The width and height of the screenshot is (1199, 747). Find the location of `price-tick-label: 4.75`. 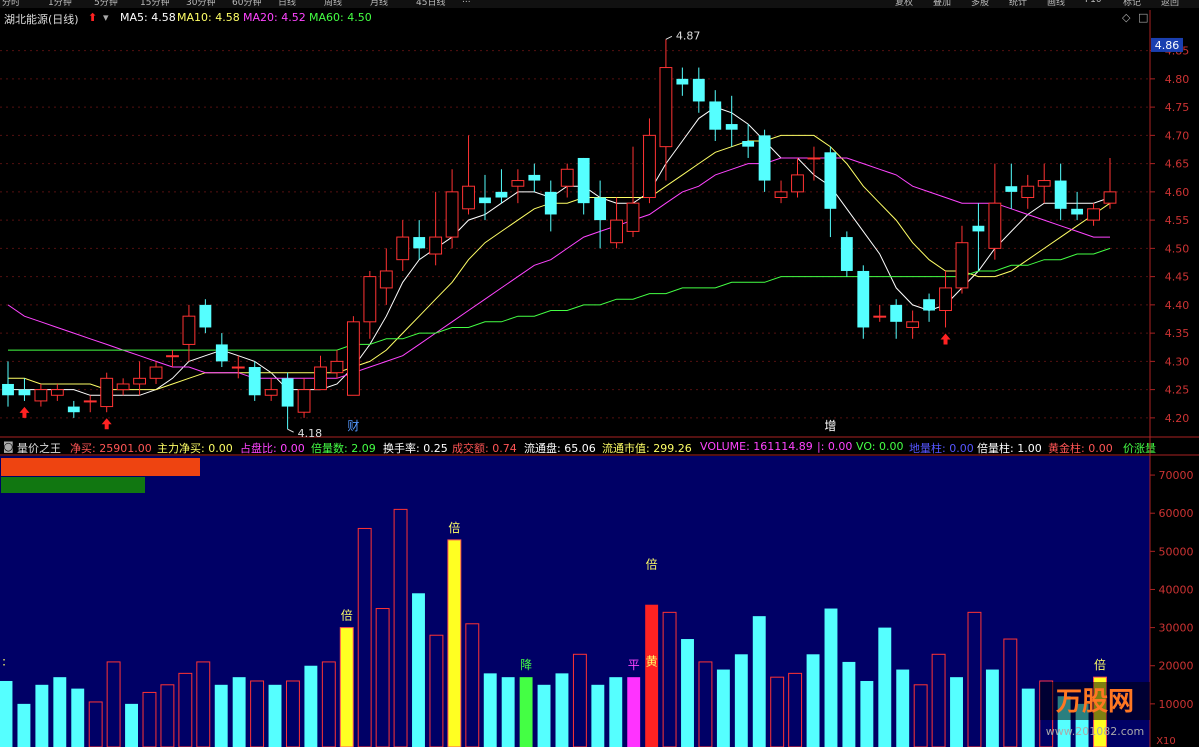

price-tick-label: 4.75 is located at coordinates (1177, 107).